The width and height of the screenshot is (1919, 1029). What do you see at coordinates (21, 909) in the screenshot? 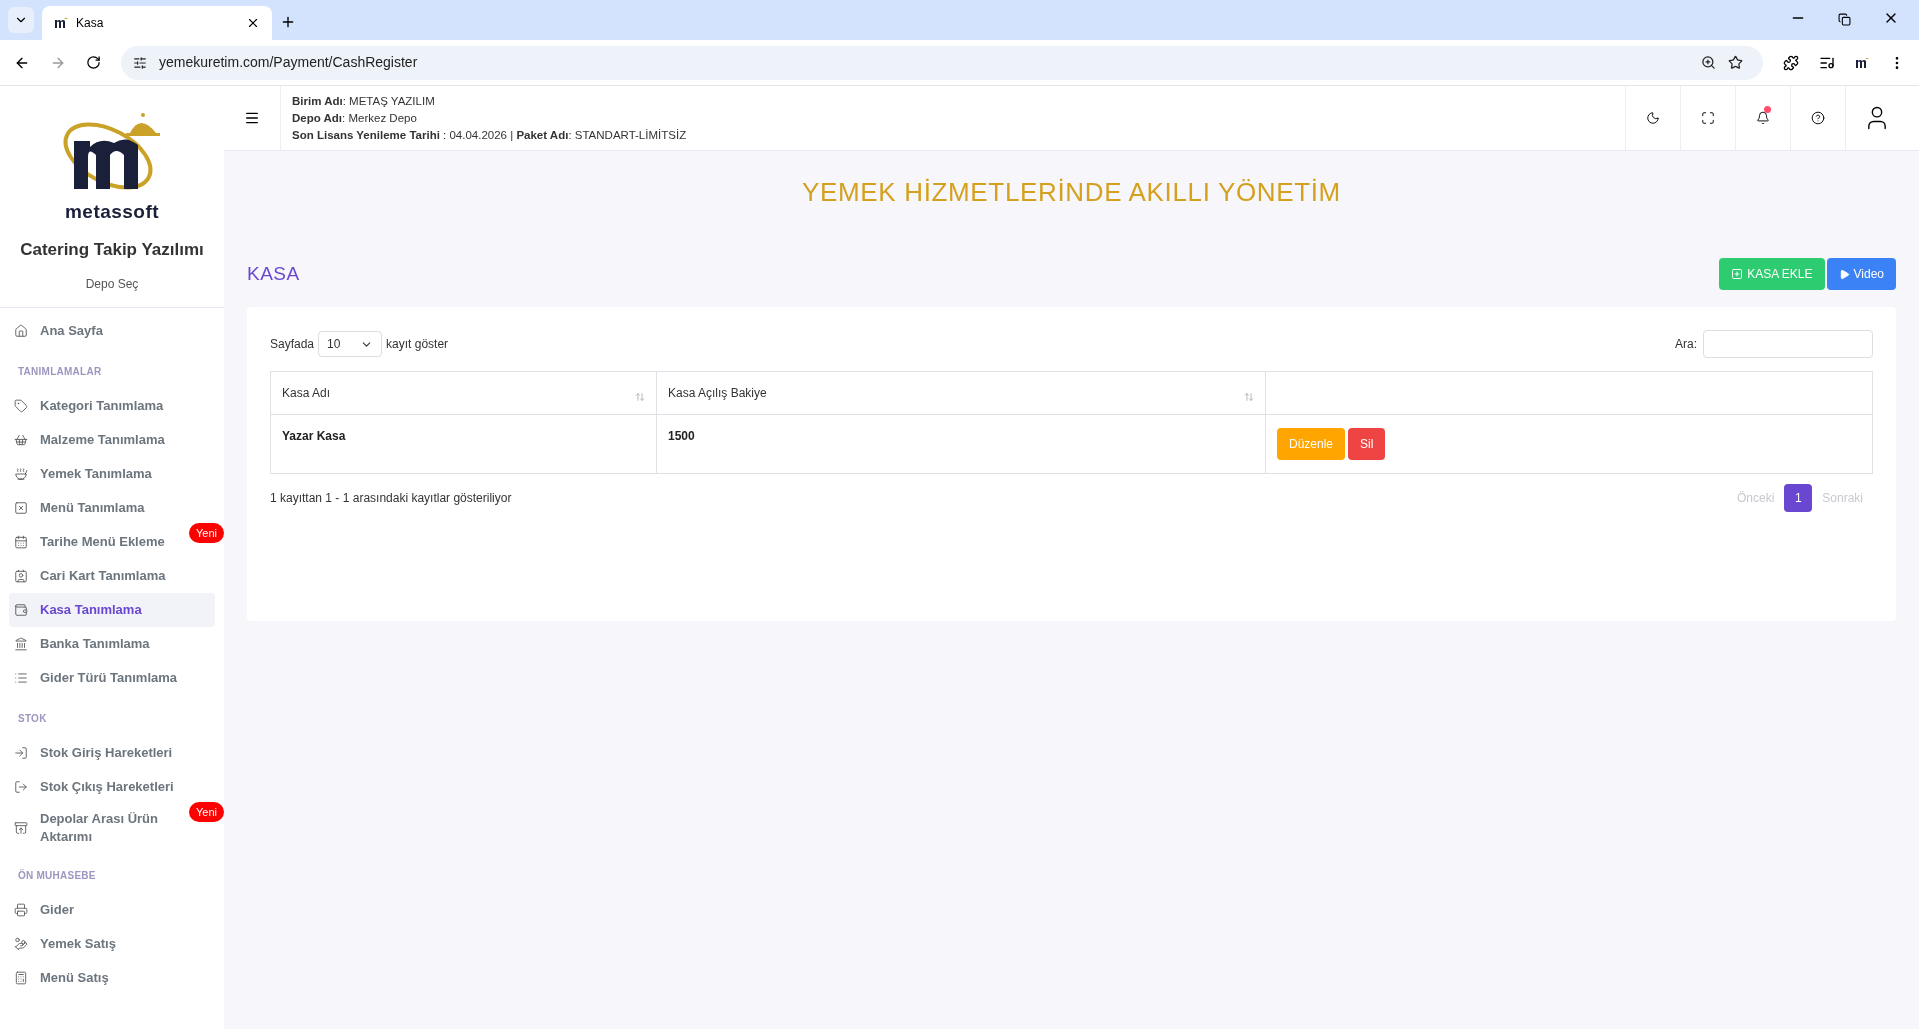
I see `printer-icon` at bounding box center [21, 909].